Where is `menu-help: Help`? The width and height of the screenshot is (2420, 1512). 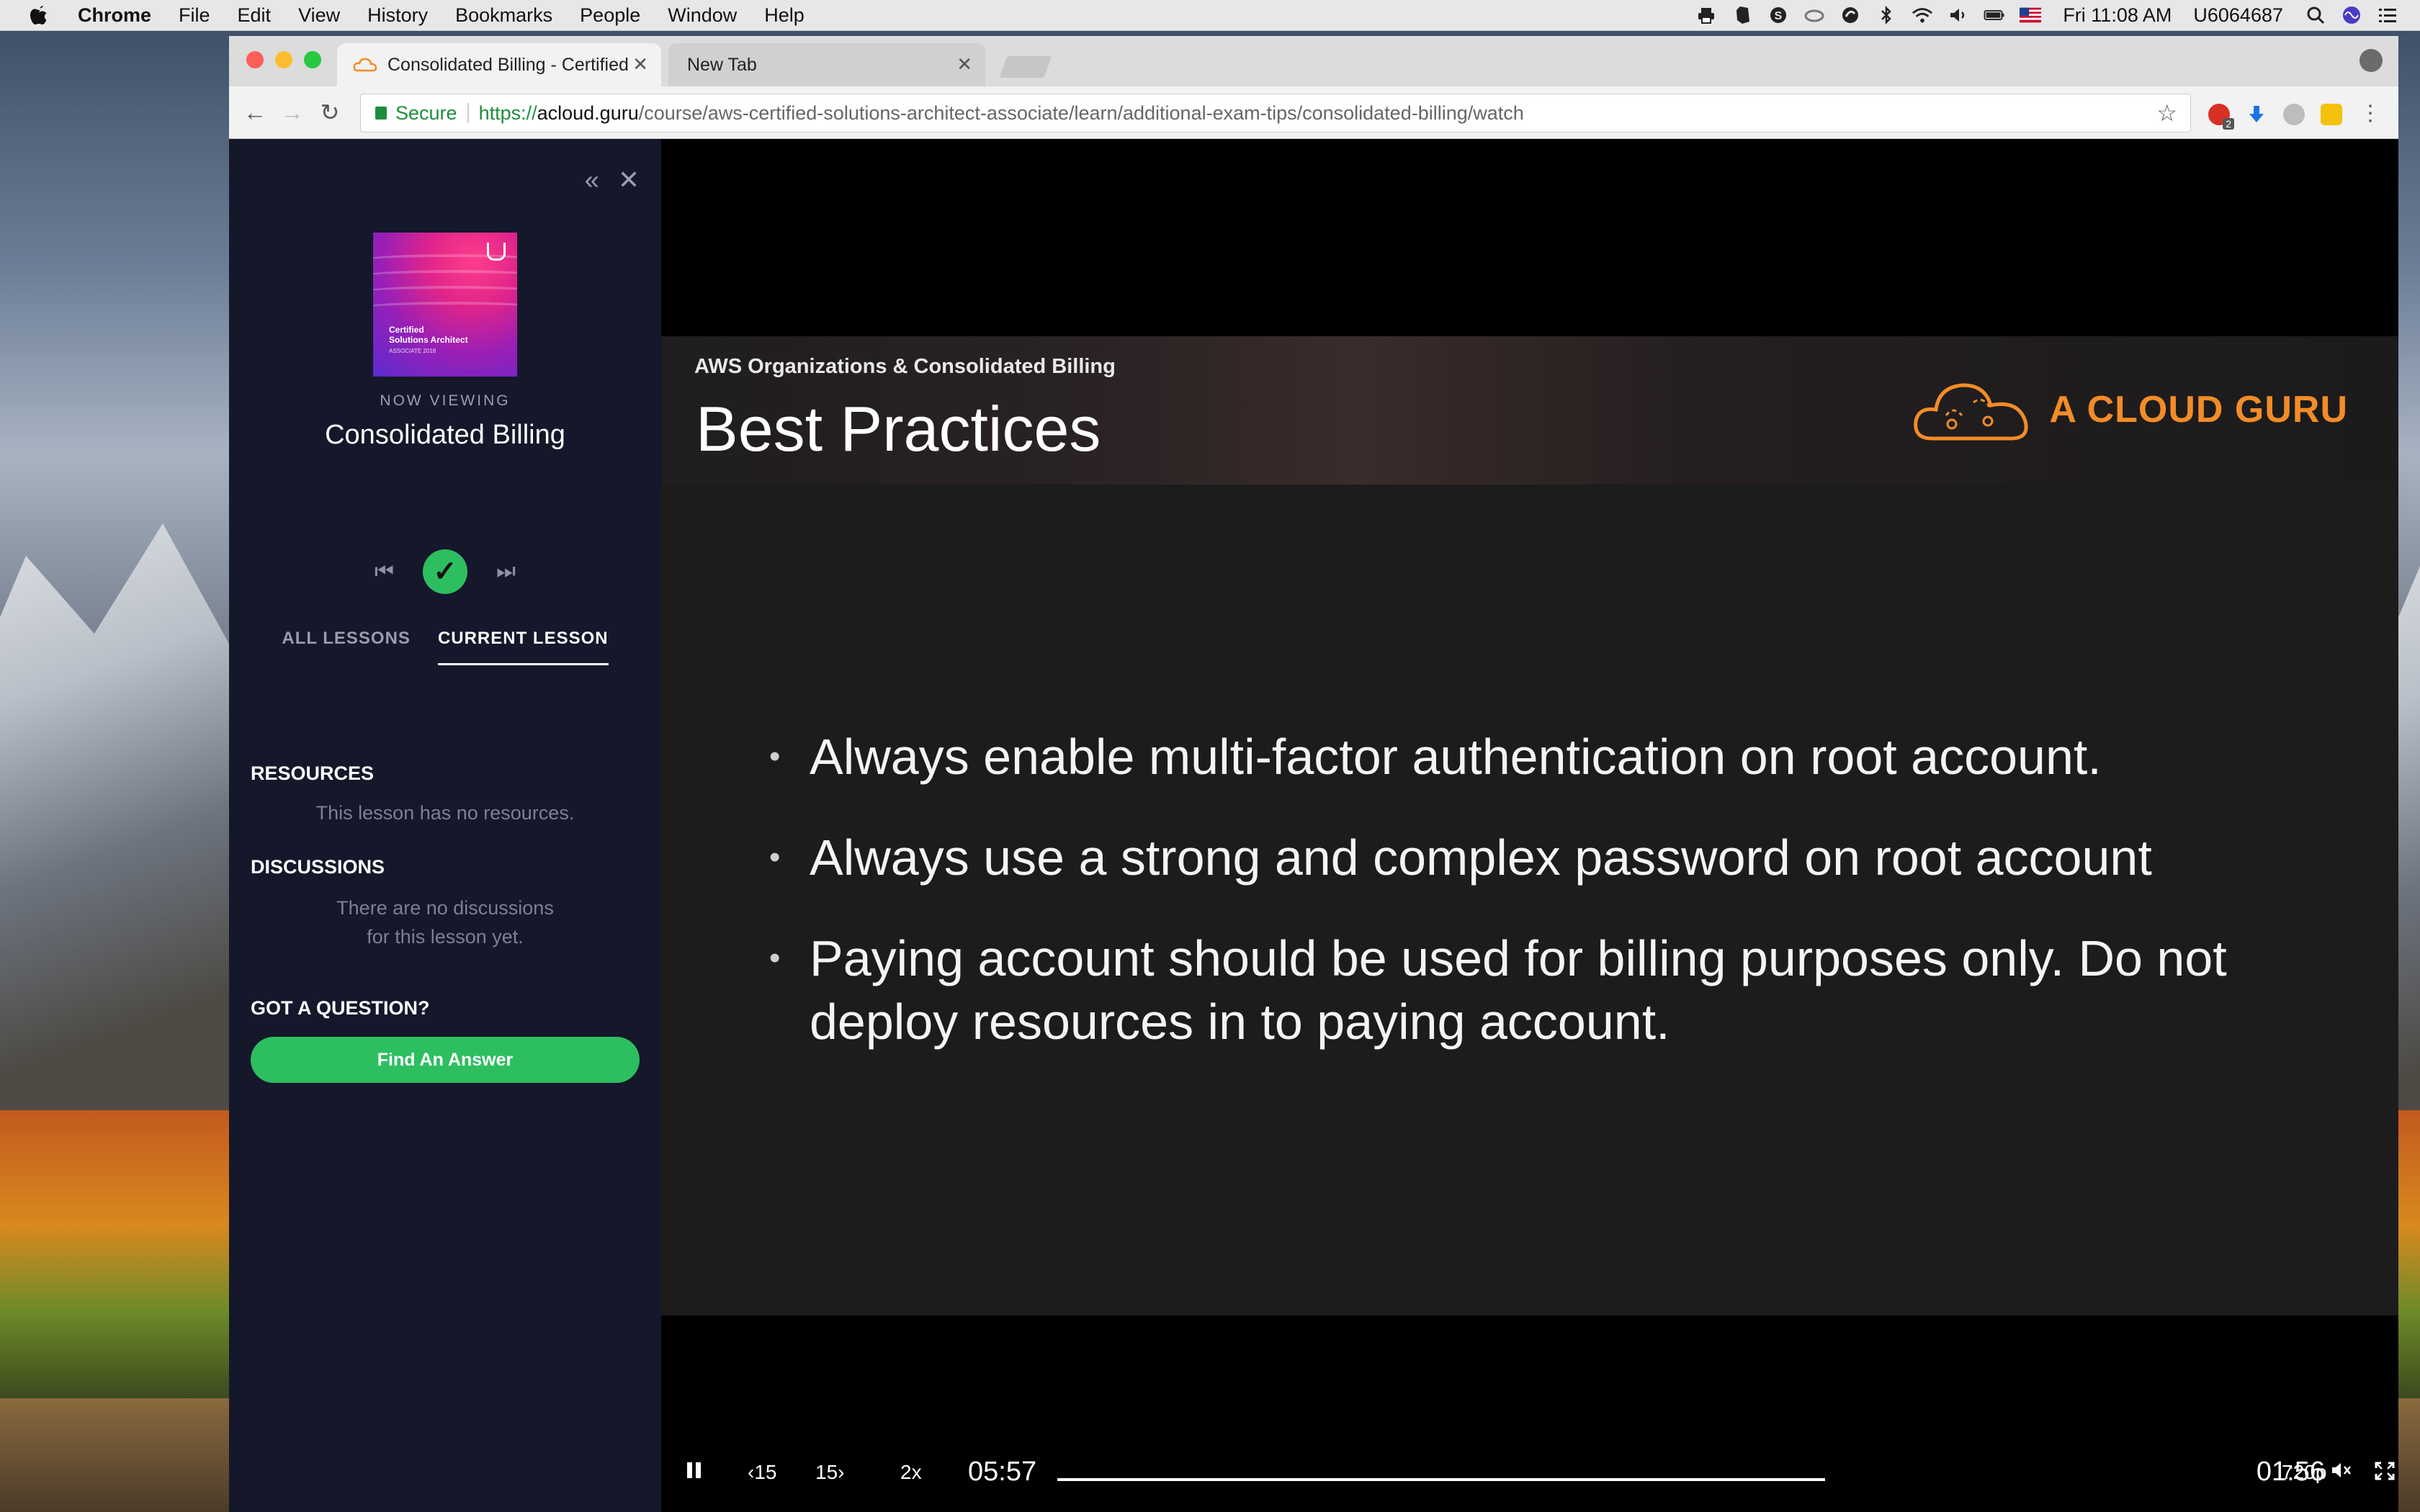
menu-help: Help is located at coordinates (784, 15).